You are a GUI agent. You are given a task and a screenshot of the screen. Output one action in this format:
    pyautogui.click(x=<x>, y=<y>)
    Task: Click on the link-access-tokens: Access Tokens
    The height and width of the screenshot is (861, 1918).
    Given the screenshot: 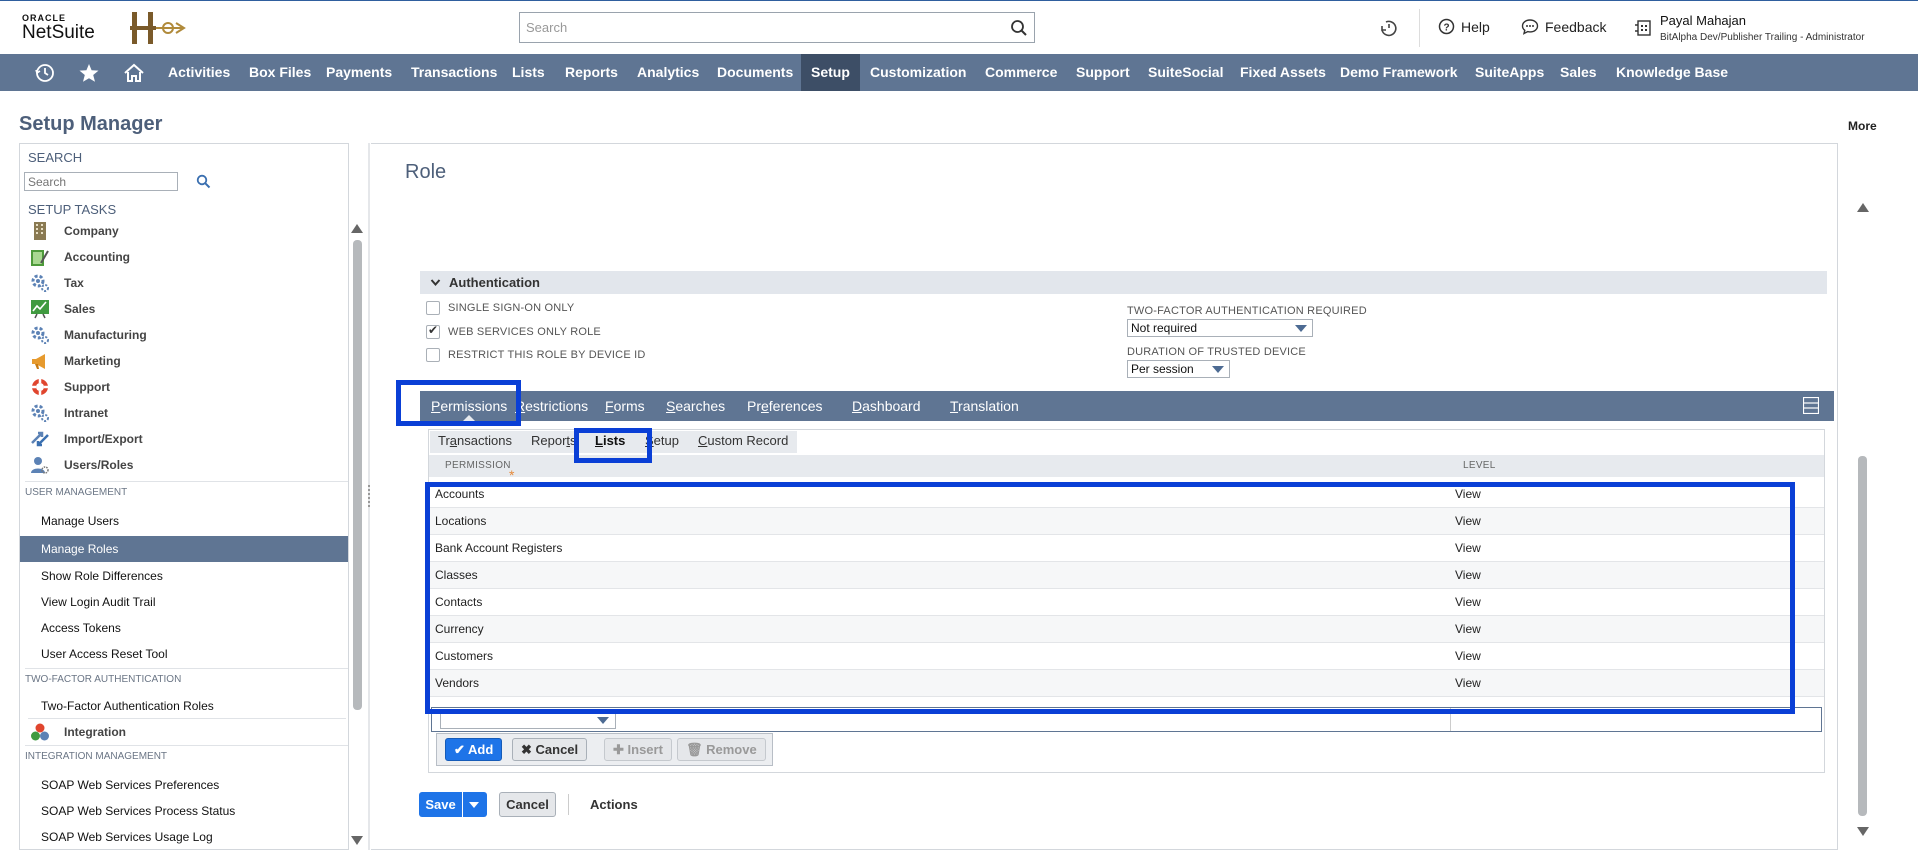 What is the action you would take?
    pyautogui.click(x=81, y=628)
    